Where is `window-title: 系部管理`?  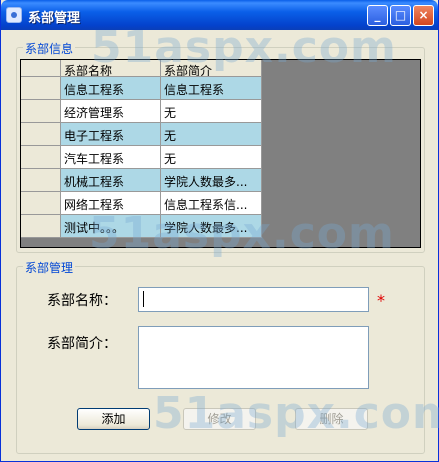 window-title: 系部管理 is located at coordinates (54, 18).